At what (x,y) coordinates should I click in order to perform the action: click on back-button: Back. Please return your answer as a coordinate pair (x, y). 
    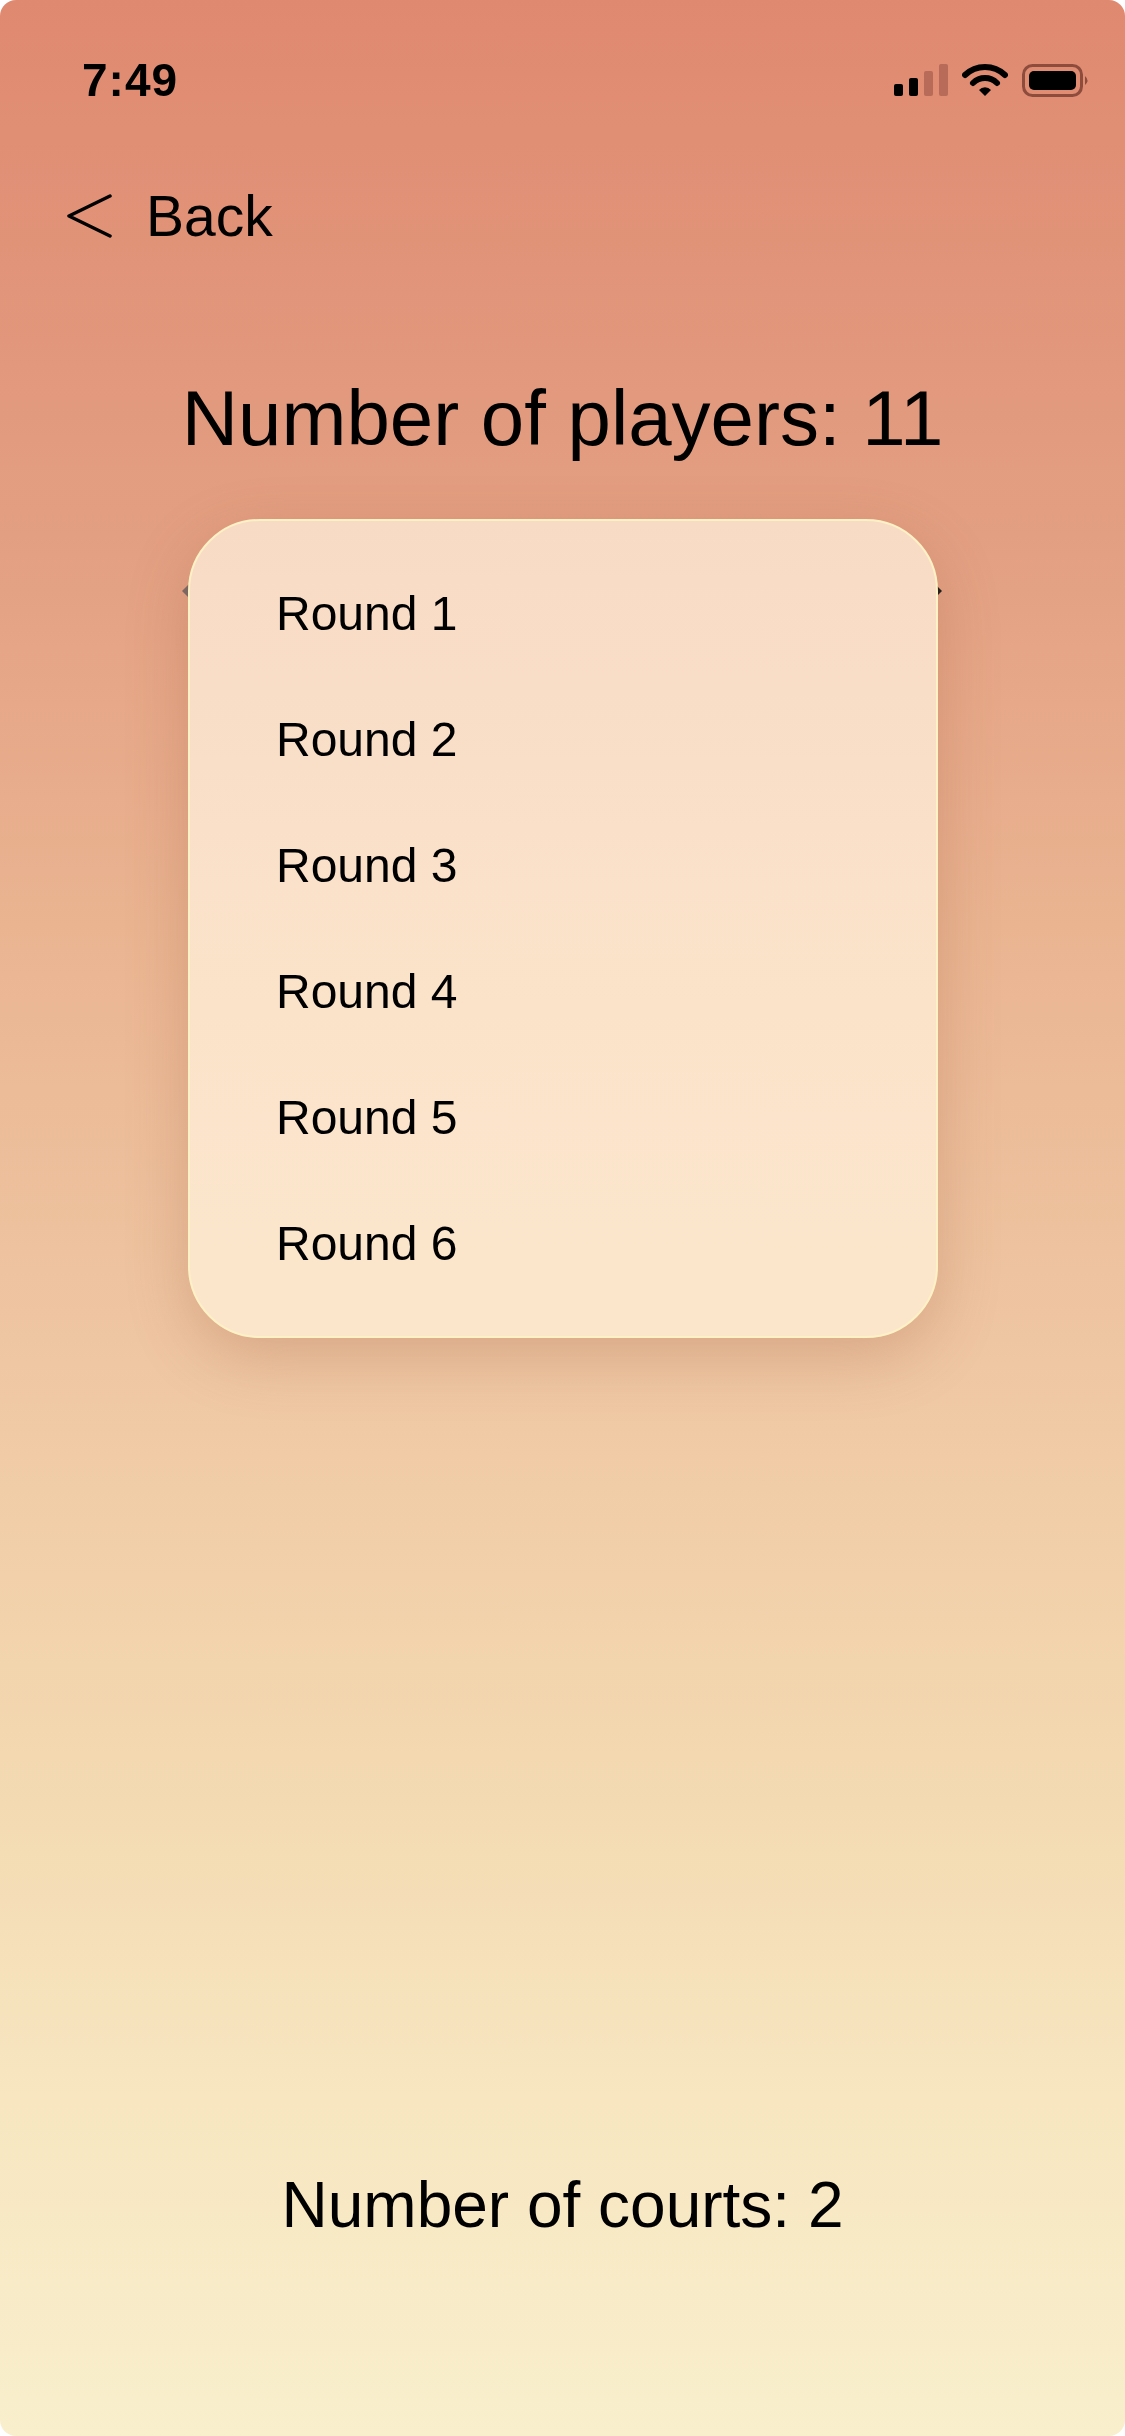
    Looking at the image, I should click on (169, 216).